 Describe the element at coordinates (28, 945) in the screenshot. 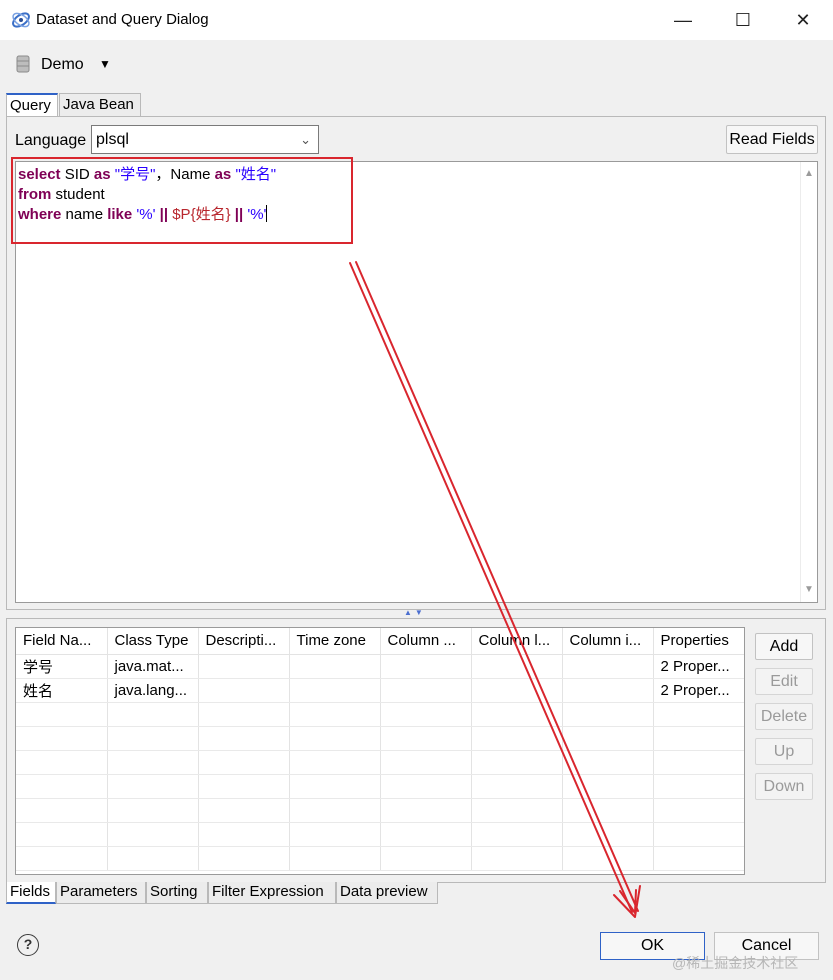

I see `help-icon: ?` at that location.